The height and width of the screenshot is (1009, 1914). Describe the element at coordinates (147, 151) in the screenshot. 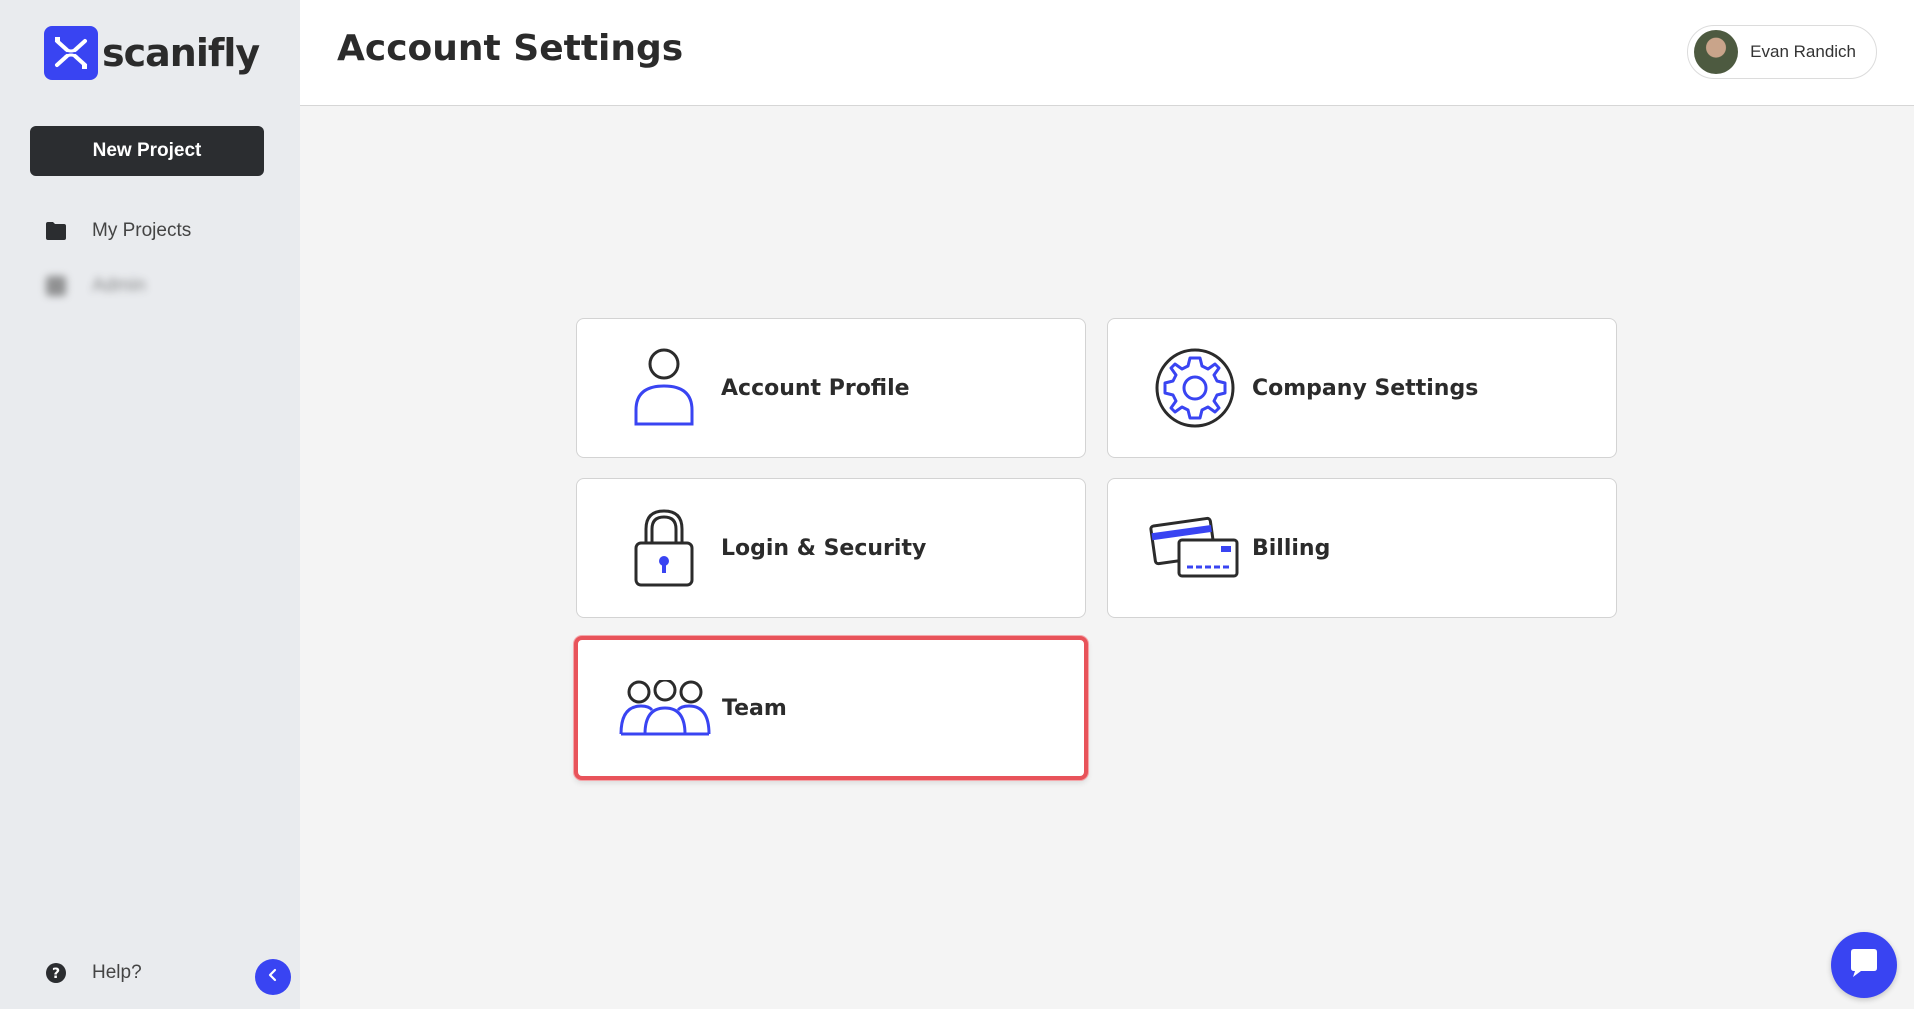

I see `new-project-button: New Project` at that location.